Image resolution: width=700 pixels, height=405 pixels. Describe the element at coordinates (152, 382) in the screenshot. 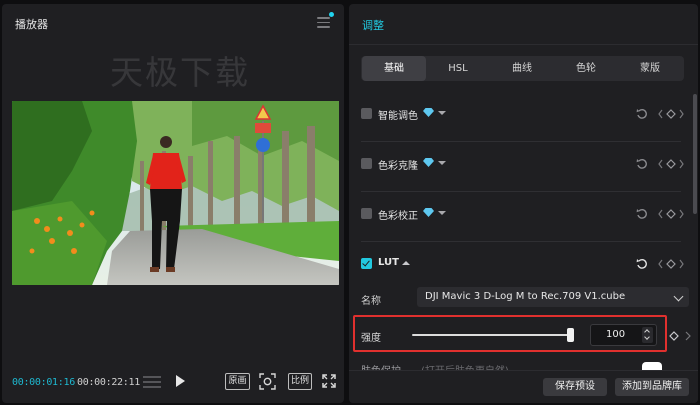

I see `timeline-grid-icon` at that location.